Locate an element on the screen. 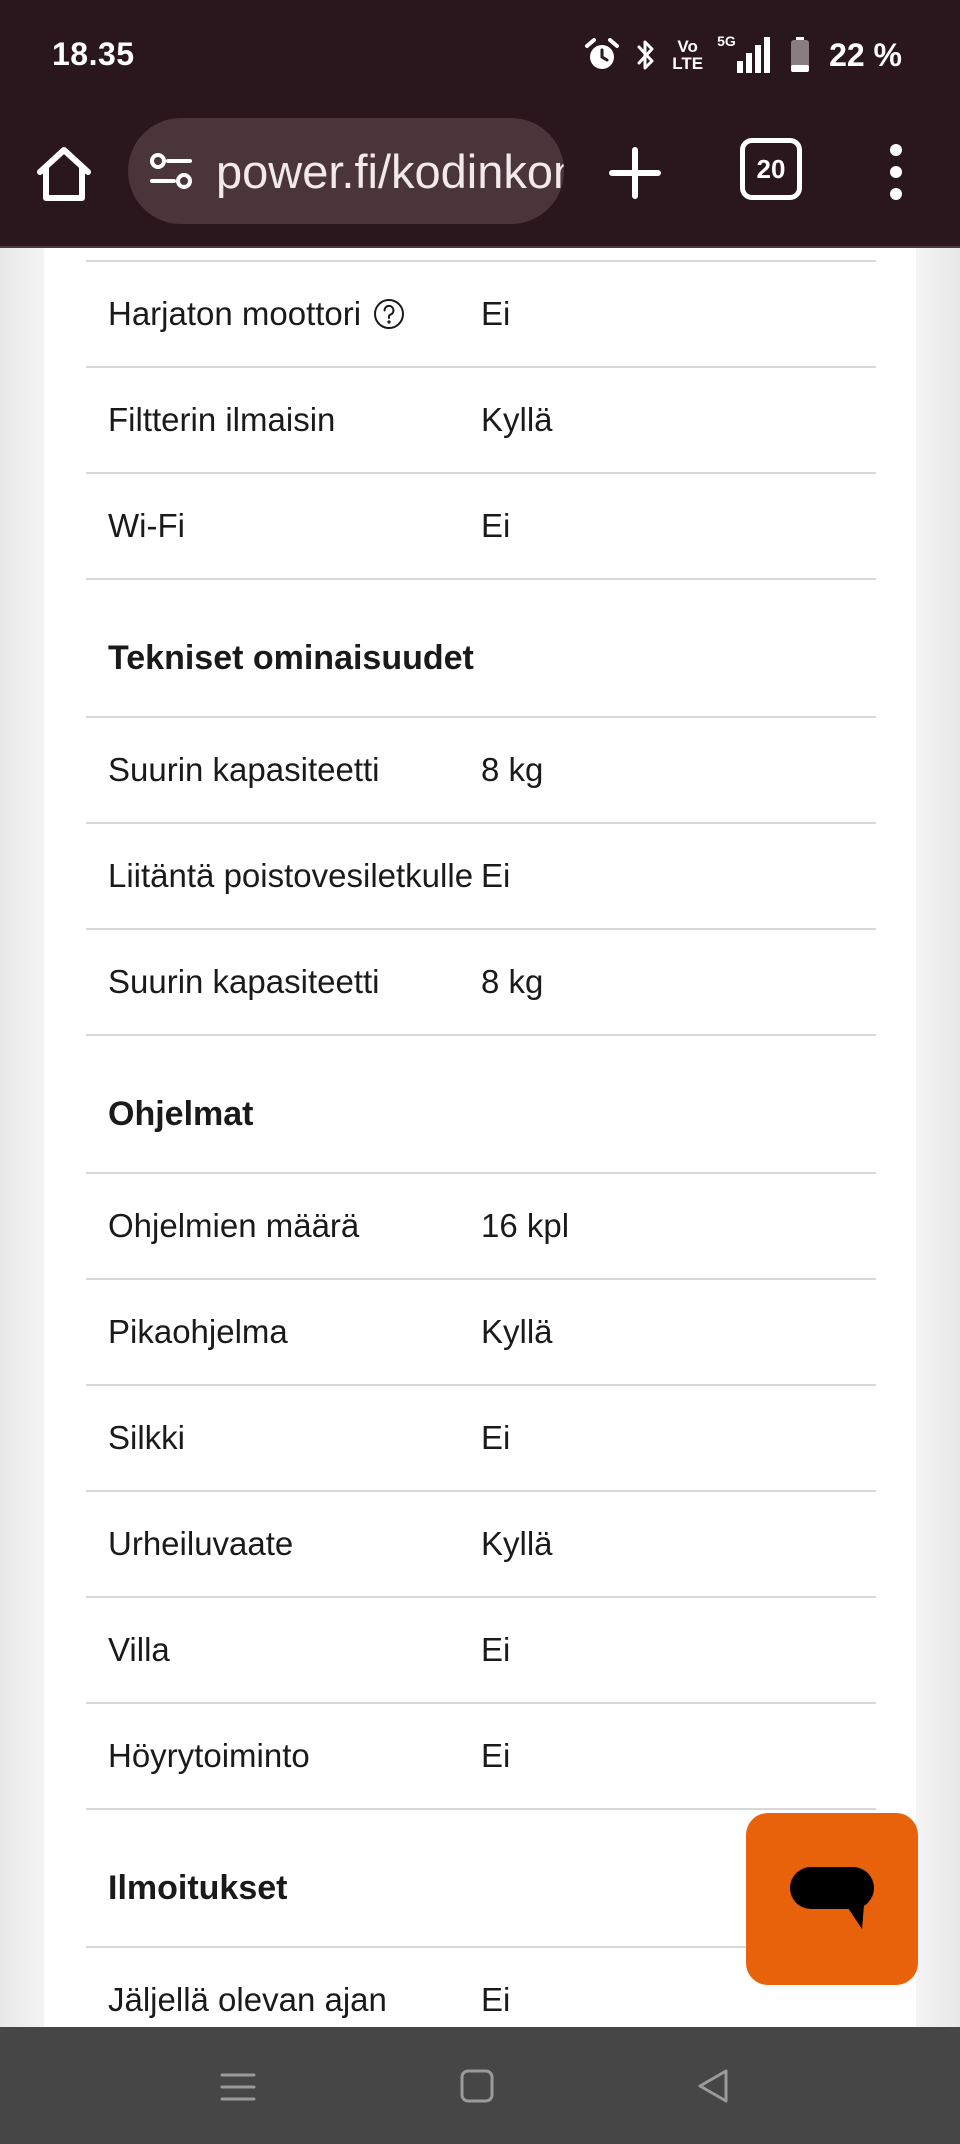  chat-button is located at coordinates (832, 1899).